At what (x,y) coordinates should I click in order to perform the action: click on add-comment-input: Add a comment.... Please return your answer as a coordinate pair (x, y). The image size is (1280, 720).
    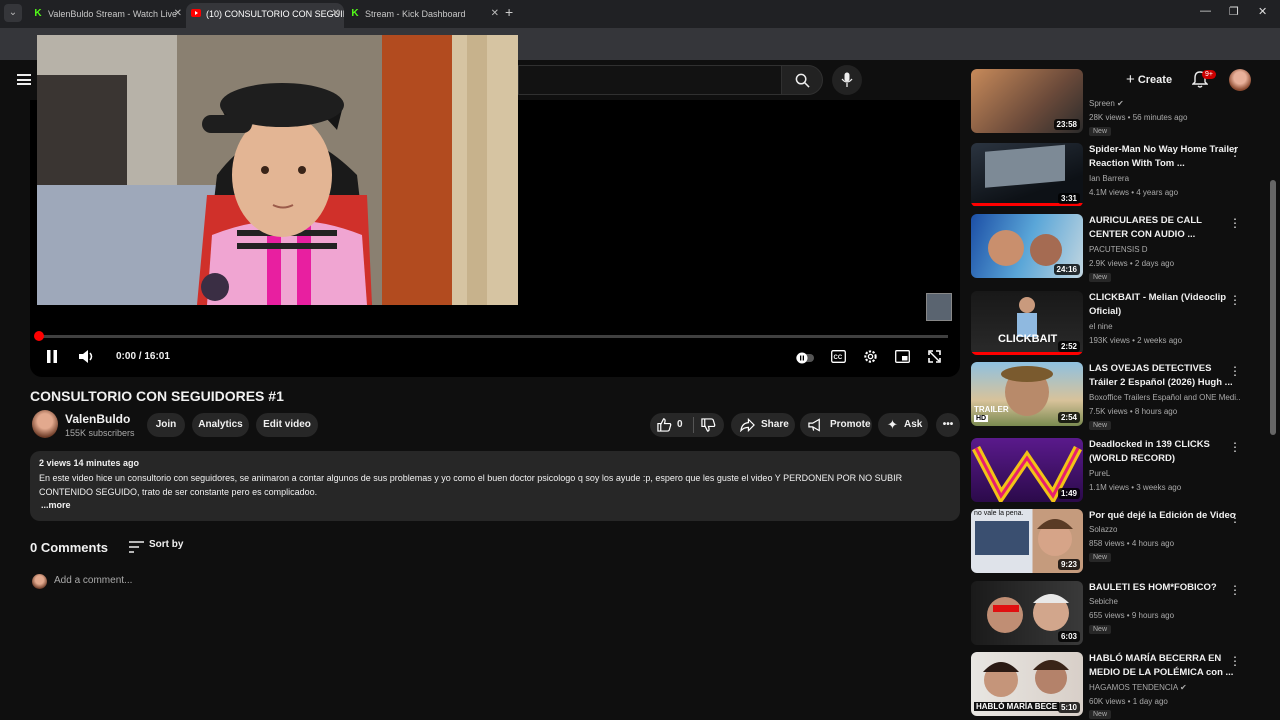
    Looking at the image, I should click on (93, 580).